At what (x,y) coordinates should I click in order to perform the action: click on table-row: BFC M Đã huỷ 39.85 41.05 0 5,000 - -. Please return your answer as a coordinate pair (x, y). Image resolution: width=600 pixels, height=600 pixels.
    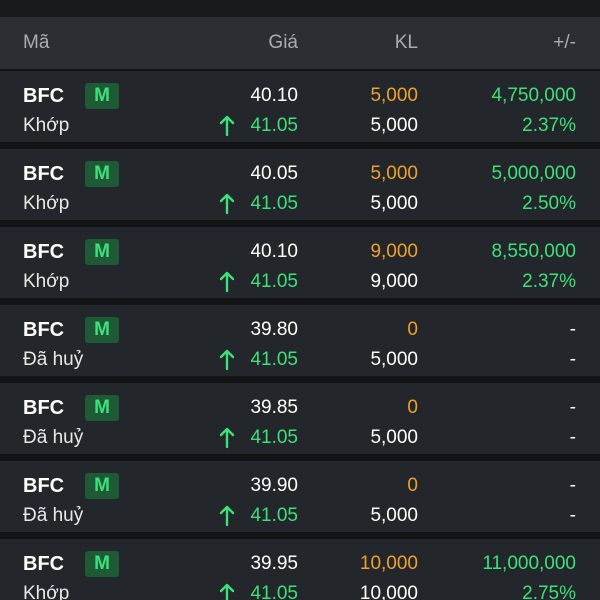
    Looking at the image, I should click on (300, 418).